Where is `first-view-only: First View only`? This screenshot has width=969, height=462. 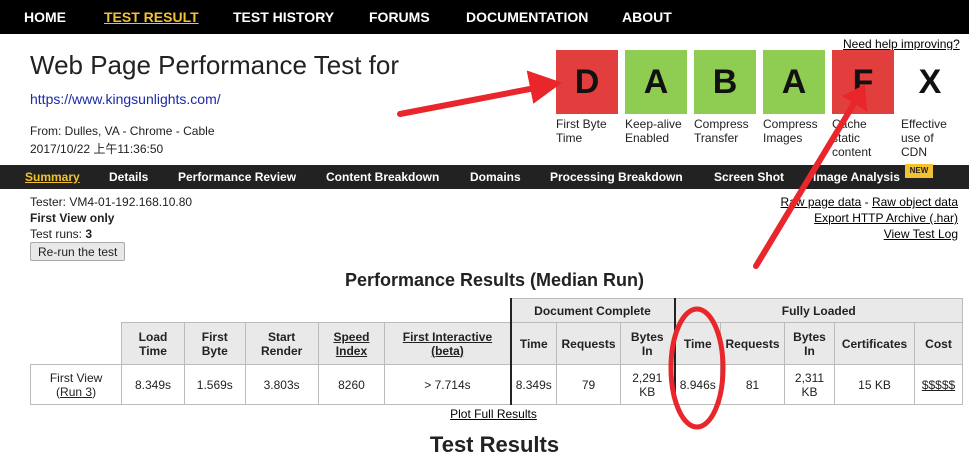
first-view-only: First View only is located at coordinates (72, 218).